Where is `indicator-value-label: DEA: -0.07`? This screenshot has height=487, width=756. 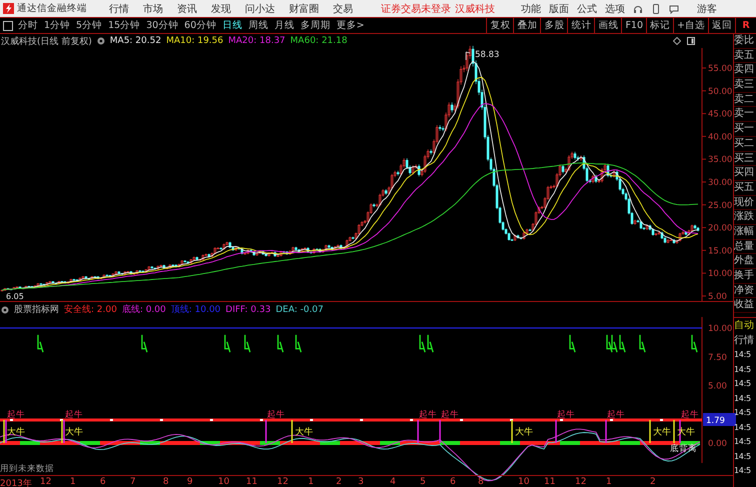 indicator-value-label: DEA: -0.07 is located at coordinates (300, 309).